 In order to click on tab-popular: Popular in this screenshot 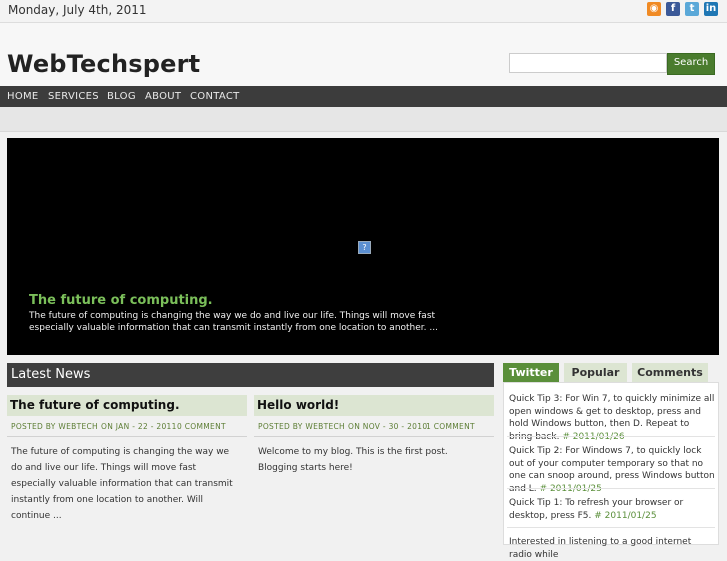, I will do `click(595, 372)`.